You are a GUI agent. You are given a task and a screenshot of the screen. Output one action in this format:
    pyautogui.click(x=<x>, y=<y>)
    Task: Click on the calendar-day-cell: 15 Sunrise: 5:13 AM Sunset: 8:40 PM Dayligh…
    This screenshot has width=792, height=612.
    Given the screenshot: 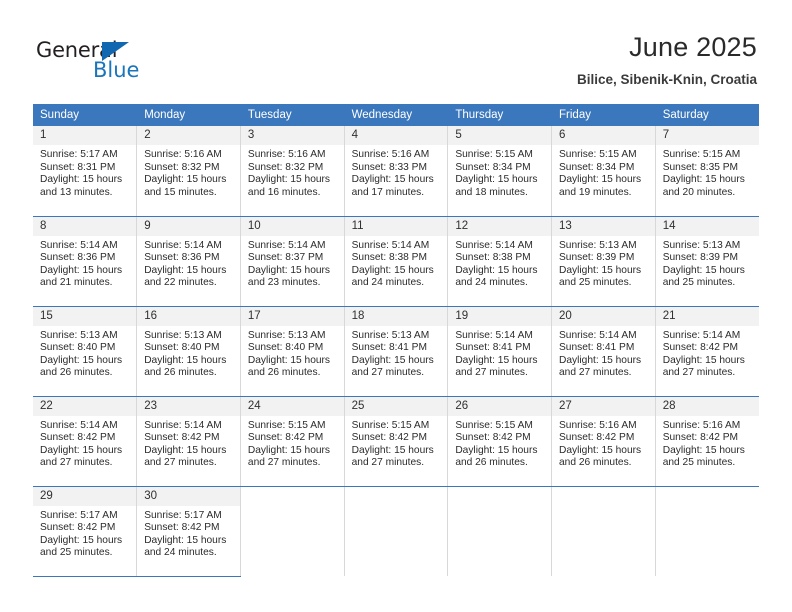 What is the action you would take?
    pyautogui.click(x=85, y=351)
    